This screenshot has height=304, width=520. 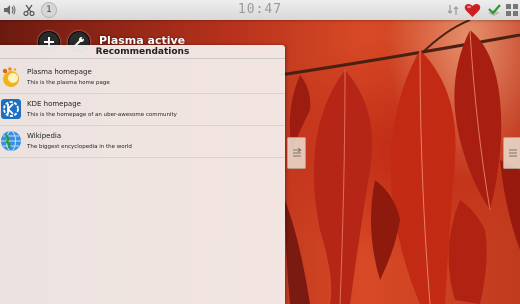 I want to click on status-bar: 1 10:47, so click(x=260, y=10).